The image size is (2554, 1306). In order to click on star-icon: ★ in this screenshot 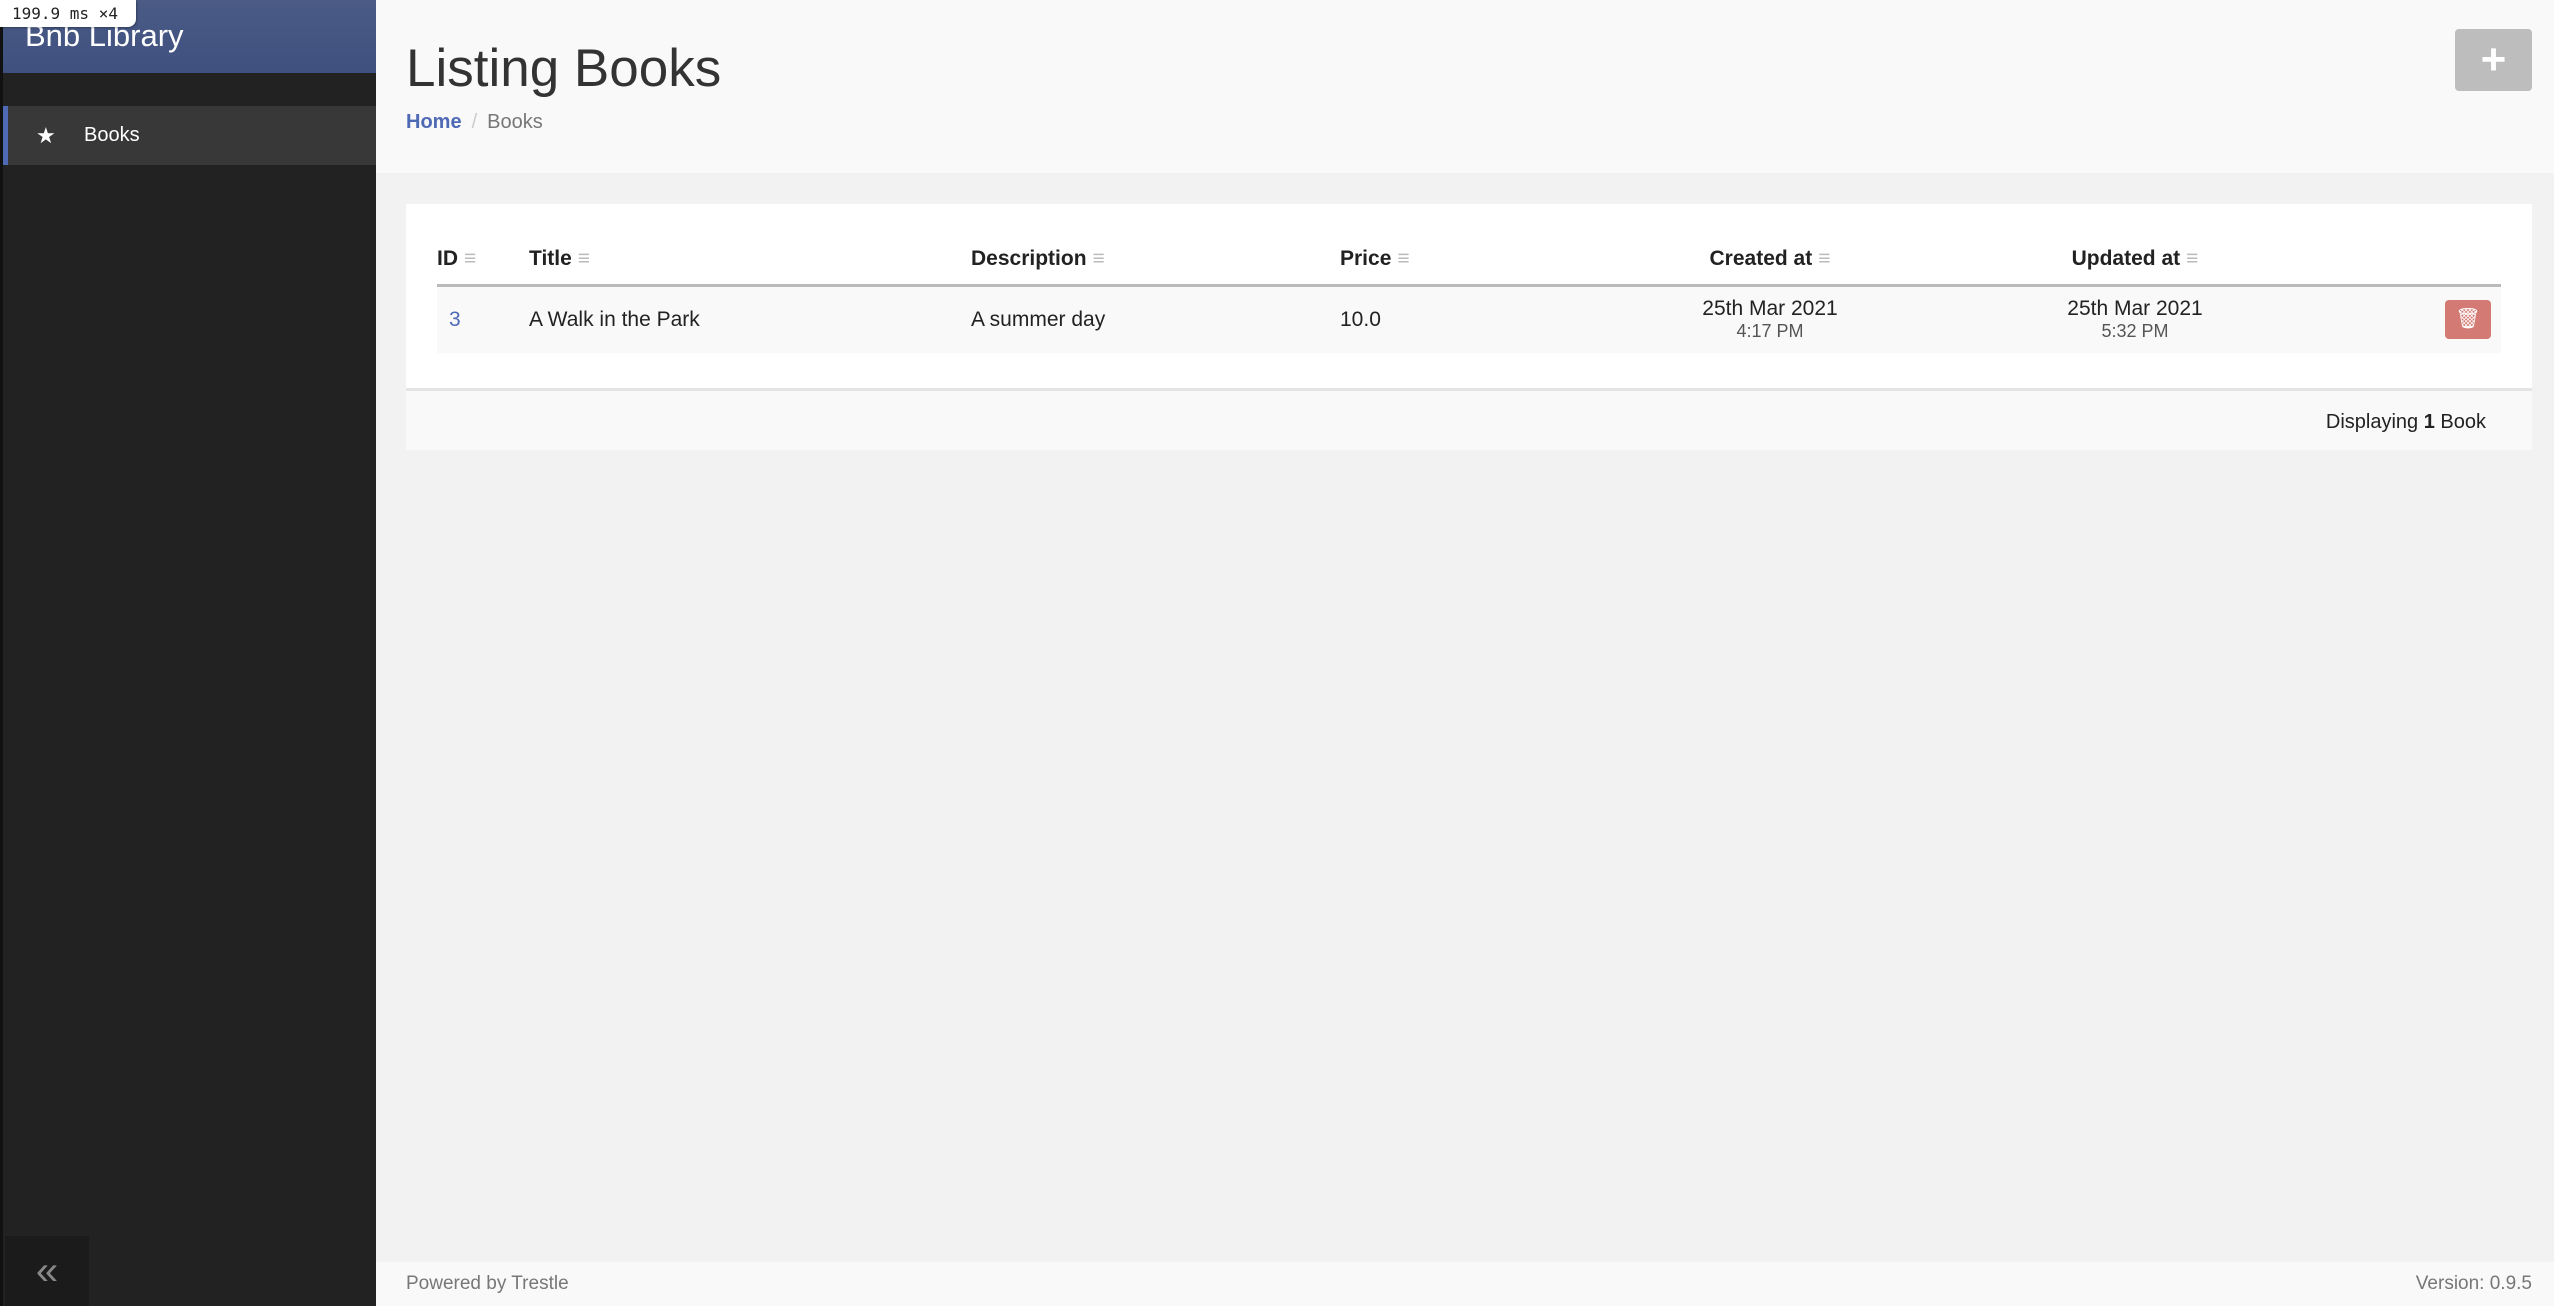, I will do `click(46, 135)`.